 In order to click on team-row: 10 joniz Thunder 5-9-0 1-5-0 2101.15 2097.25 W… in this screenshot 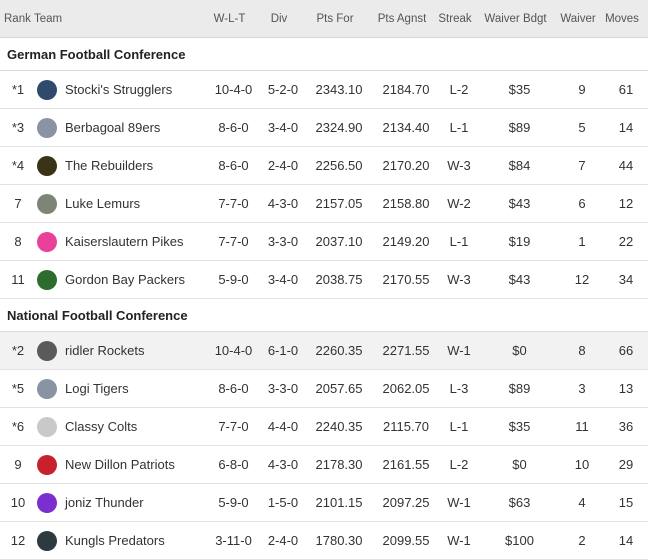, I will do `click(324, 503)`.